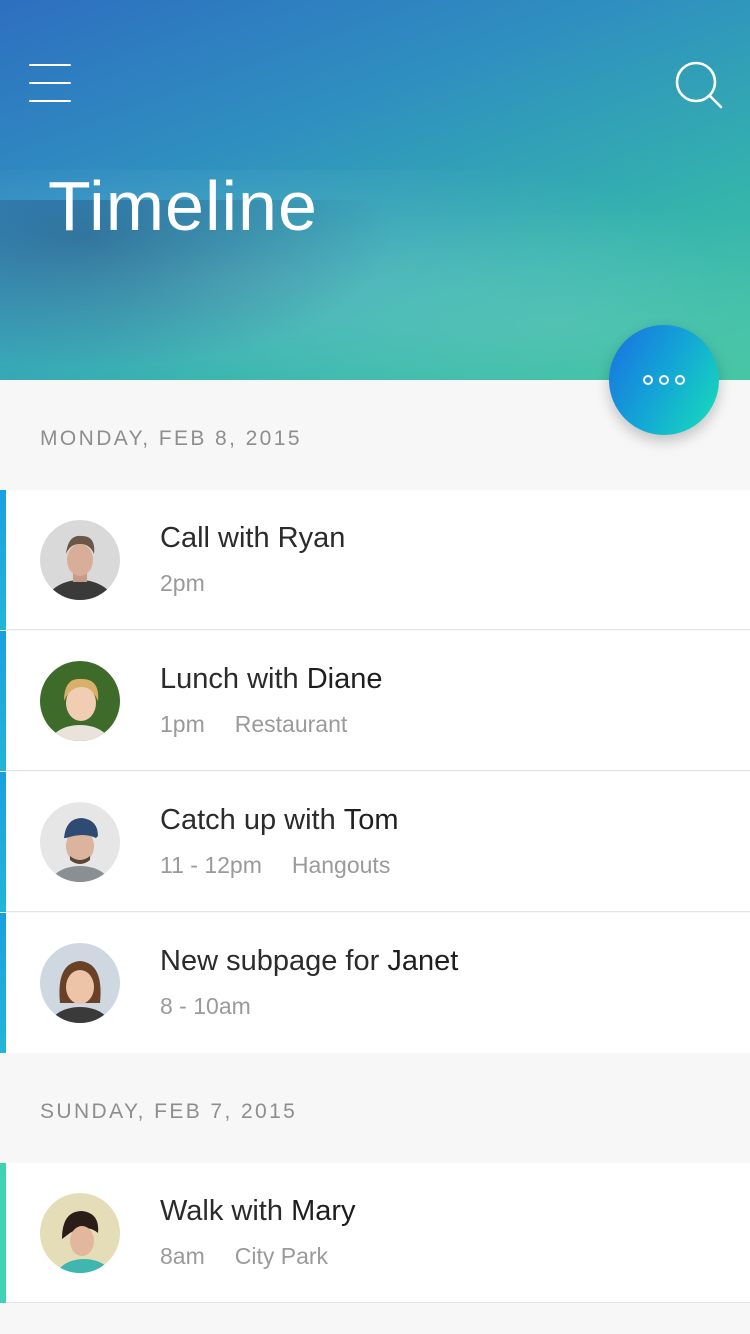  Describe the element at coordinates (281, 1256) in the screenshot. I see `item-location: City Park` at that location.